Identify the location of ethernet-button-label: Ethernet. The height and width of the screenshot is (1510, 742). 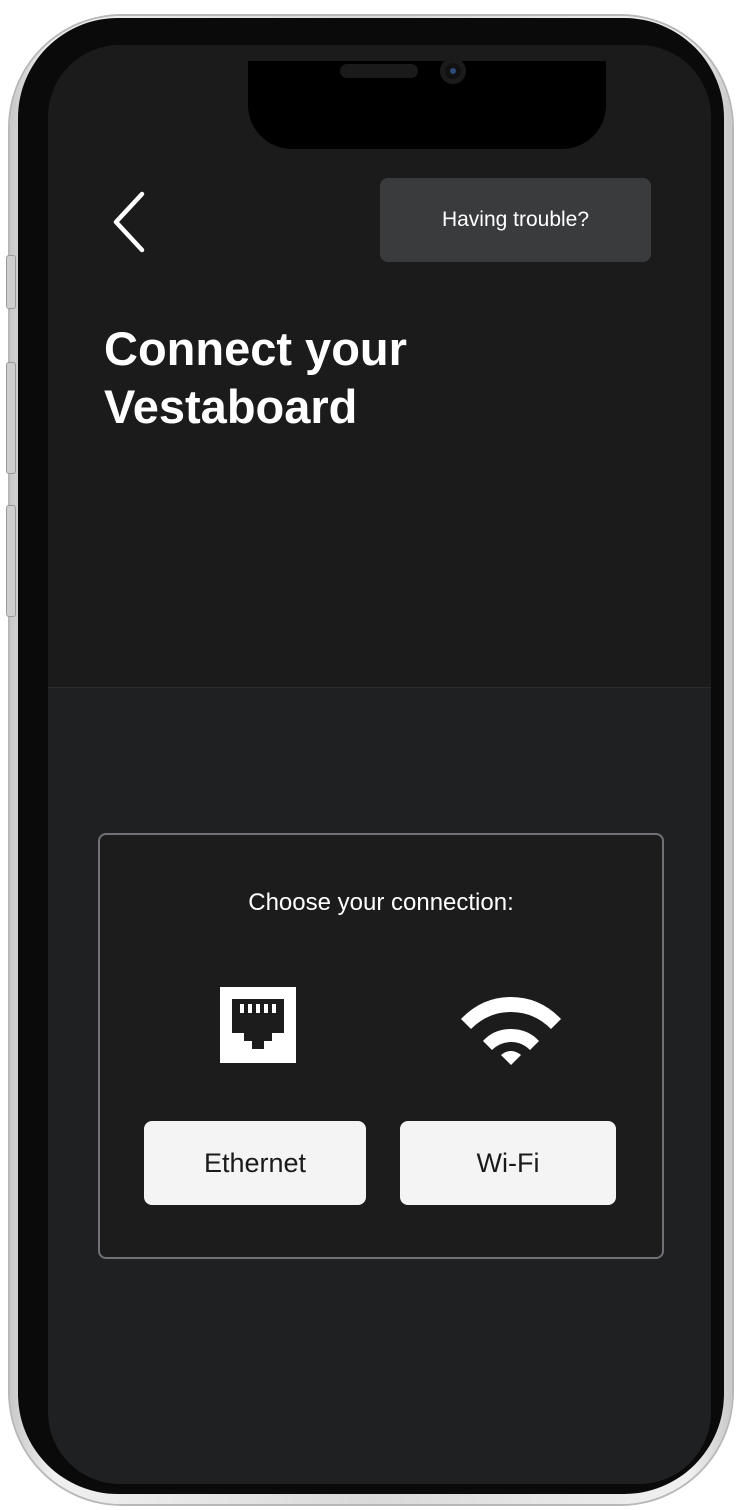
(255, 1162).